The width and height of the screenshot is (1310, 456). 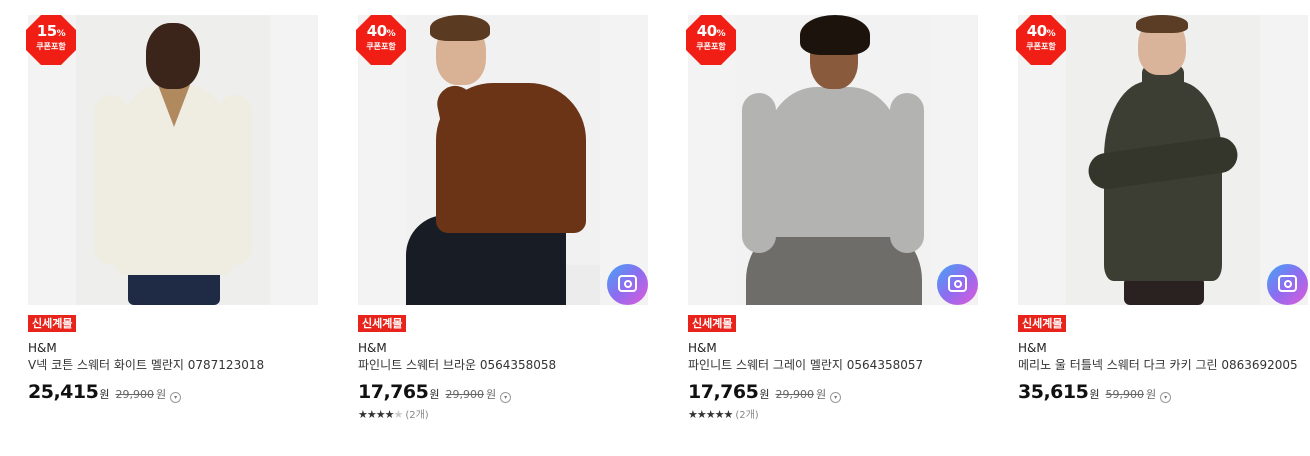 What do you see at coordinates (1053, 392) in the screenshot?
I see `sale-price: 35,615` at bounding box center [1053, 392].